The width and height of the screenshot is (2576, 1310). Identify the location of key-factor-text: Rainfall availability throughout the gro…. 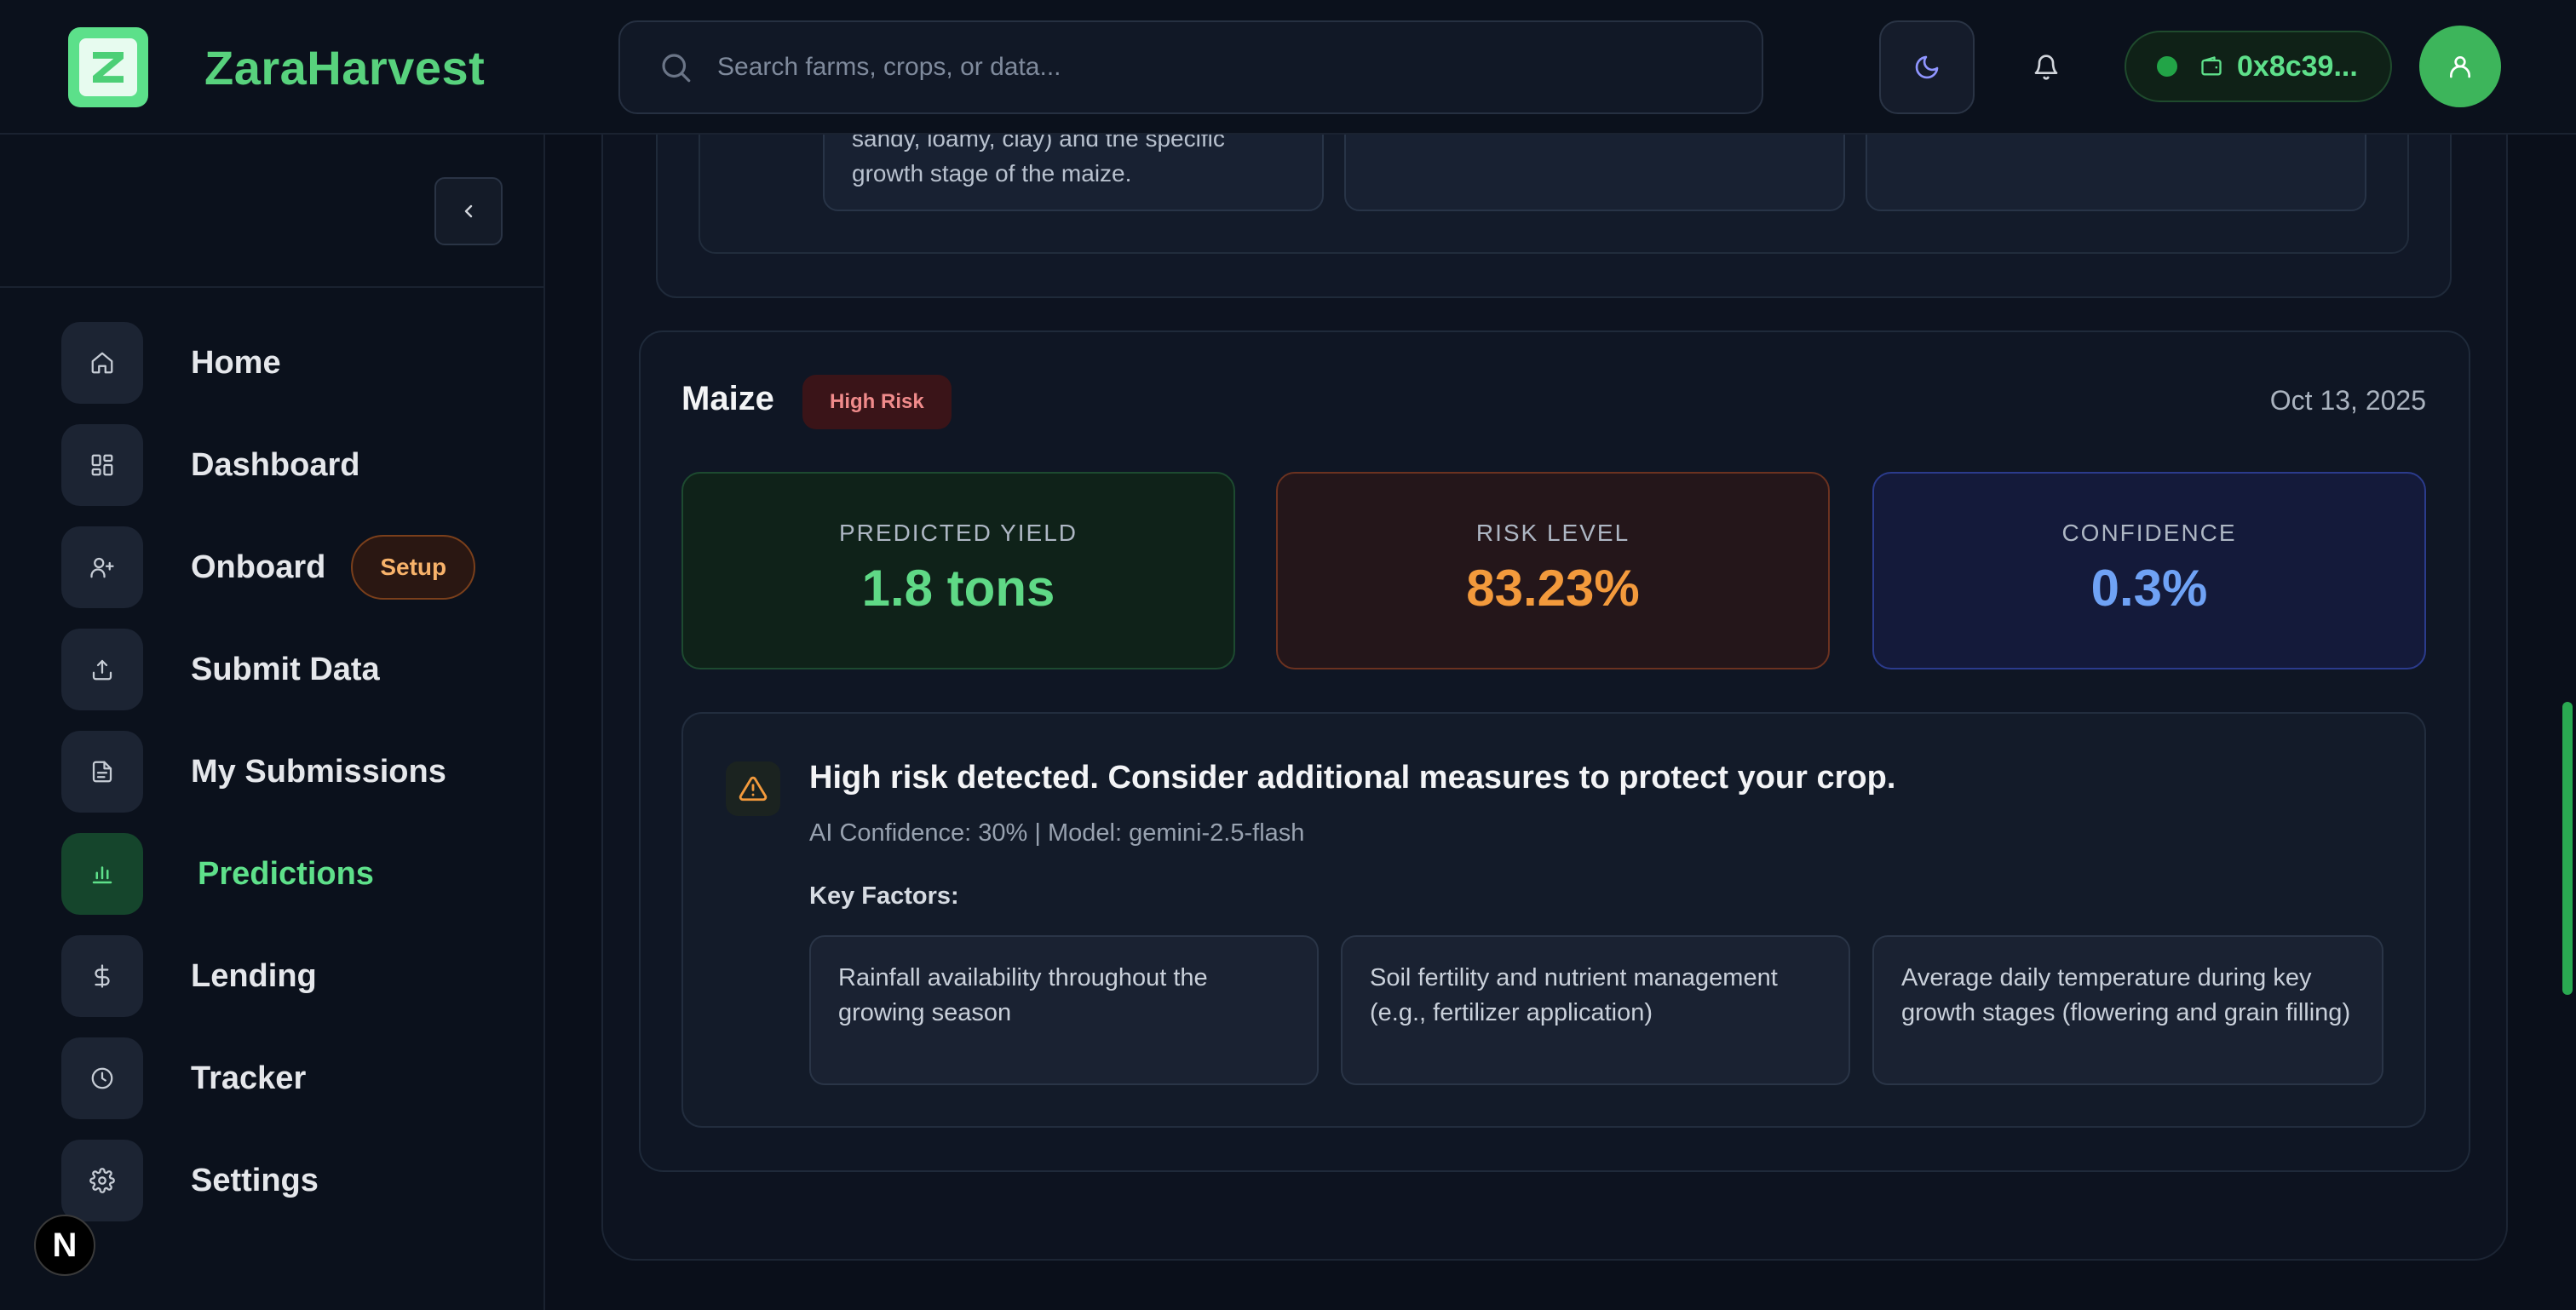
(1023, 995).